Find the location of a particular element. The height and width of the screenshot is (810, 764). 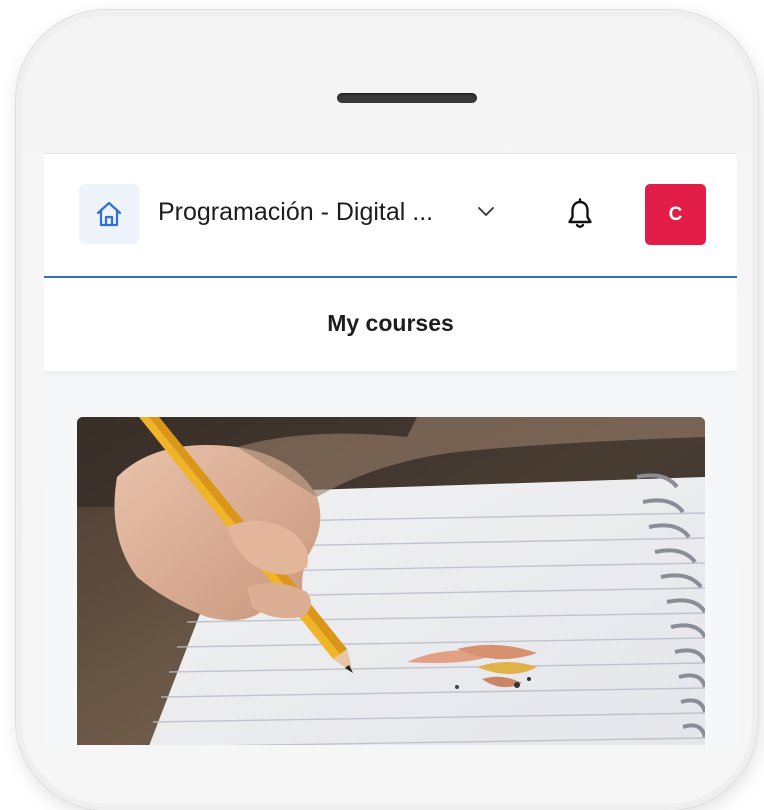

bell-icon is located at coordinates (580, 214).